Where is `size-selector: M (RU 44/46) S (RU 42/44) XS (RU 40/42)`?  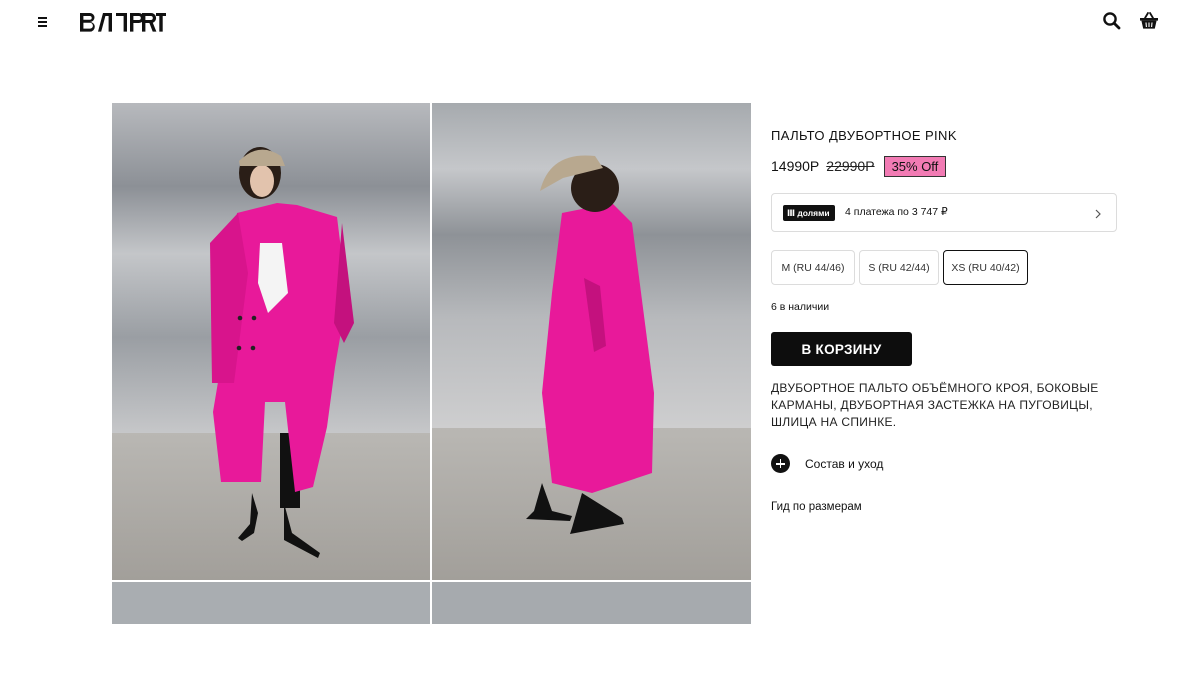
size-selector: M (RU 44/46) S (RU 42/44) XS (RU 40/42) is located at coordinates (899, 267).